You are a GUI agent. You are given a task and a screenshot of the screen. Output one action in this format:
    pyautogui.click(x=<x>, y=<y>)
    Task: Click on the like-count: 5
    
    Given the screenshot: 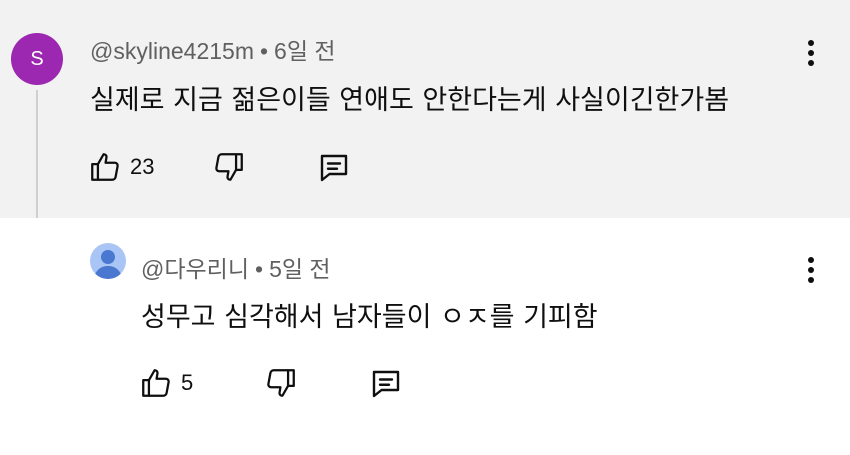 What is the action you would take?
    pyautogui.click(x=187, y=382)
    